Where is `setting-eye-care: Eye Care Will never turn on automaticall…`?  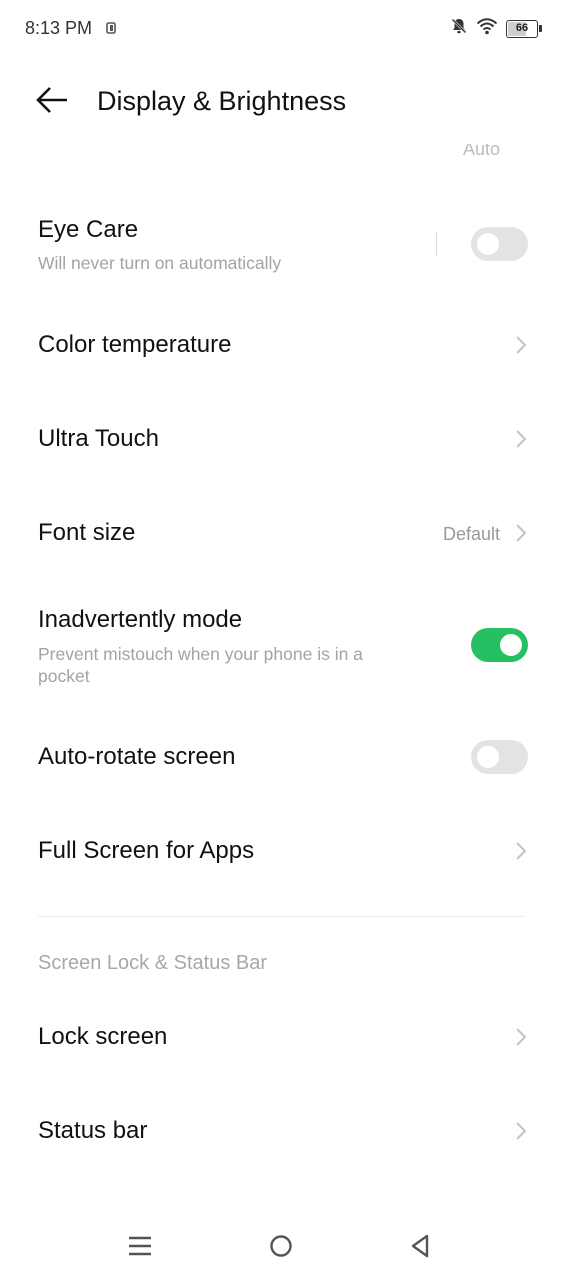
setting-eye-care: Eye Care Will never turn on automaticall… is located at coordinates (281, 245).